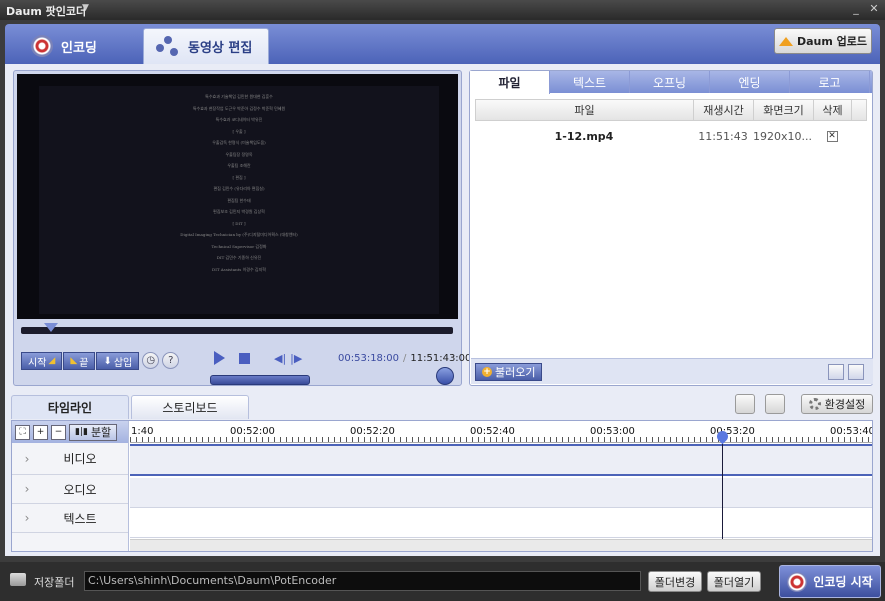 Image resolution: width=885 pixels, height=601 pixels. I want to click on ruler-label: 00:53:40, so click(851, 431).